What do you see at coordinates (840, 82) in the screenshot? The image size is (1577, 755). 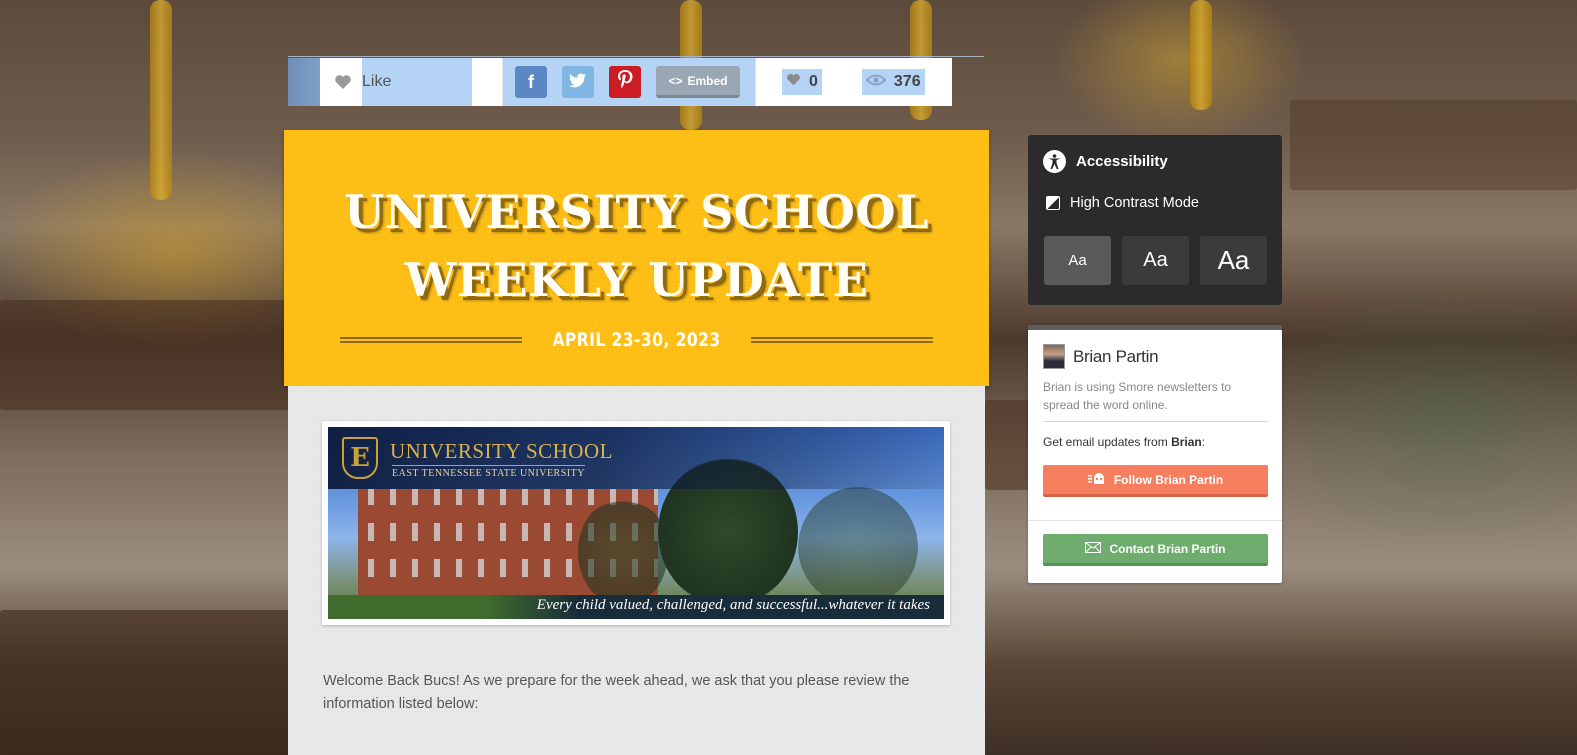 I see `stats: 0 376` at bounding box center [840, 82].